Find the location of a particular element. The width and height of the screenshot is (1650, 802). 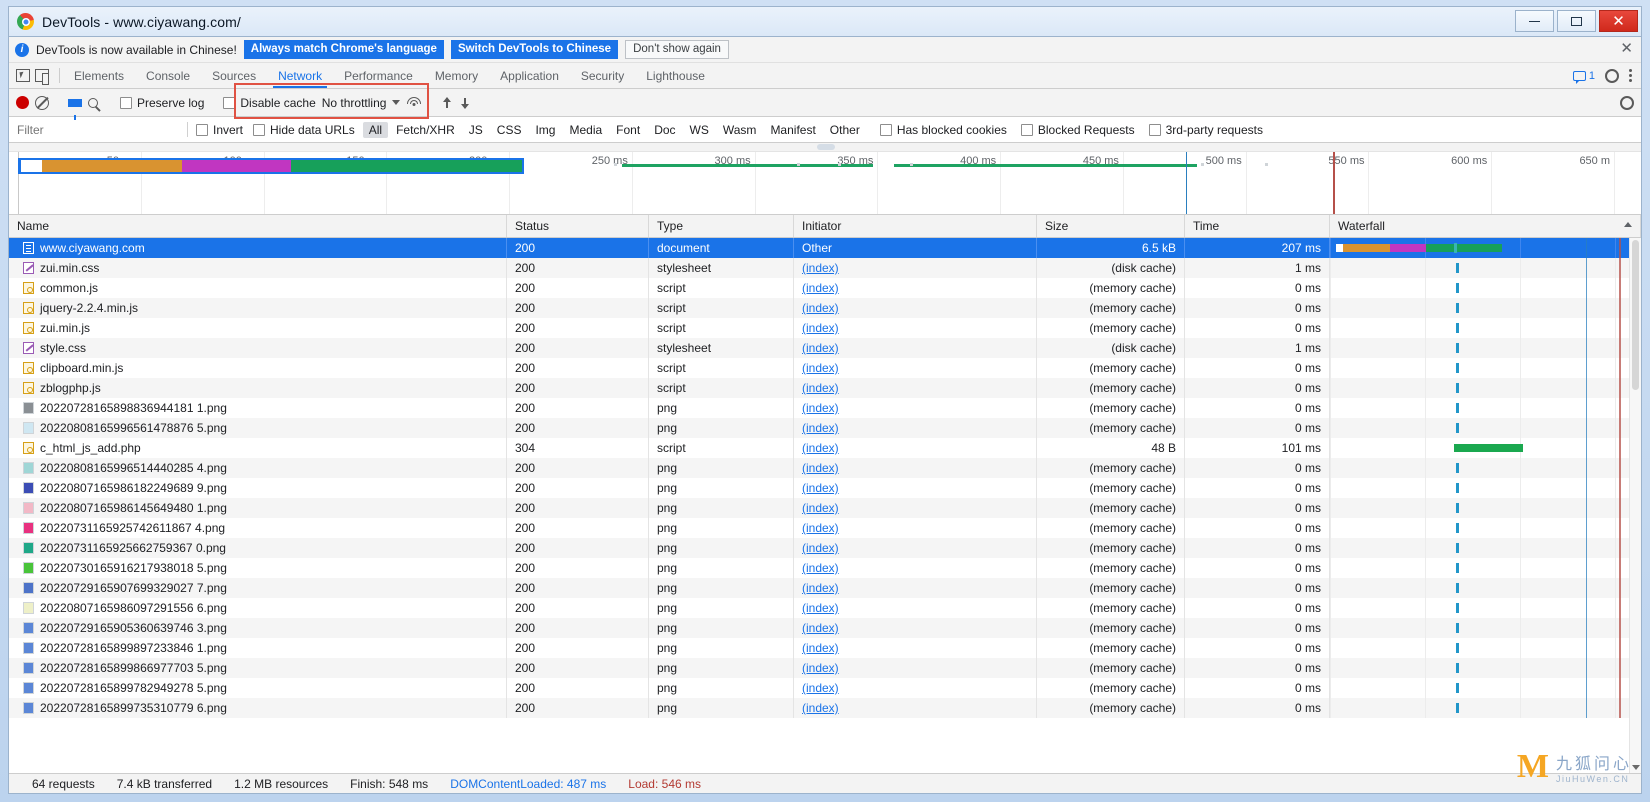

funnel-filter-icon is located at coordinates (75, 109).